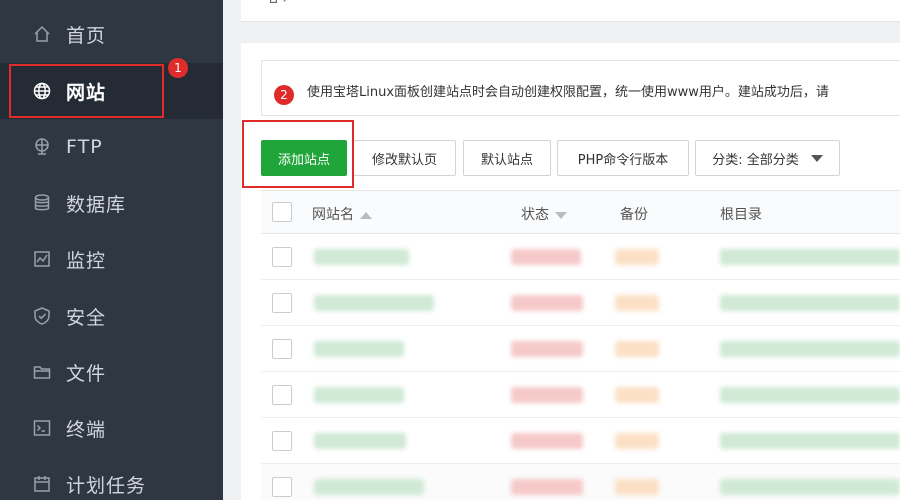 The image size is (900, 500). Describe the element at coordinates (86, 260) in the screenshot. I see `sidebar-item-label: 监控` at that location.